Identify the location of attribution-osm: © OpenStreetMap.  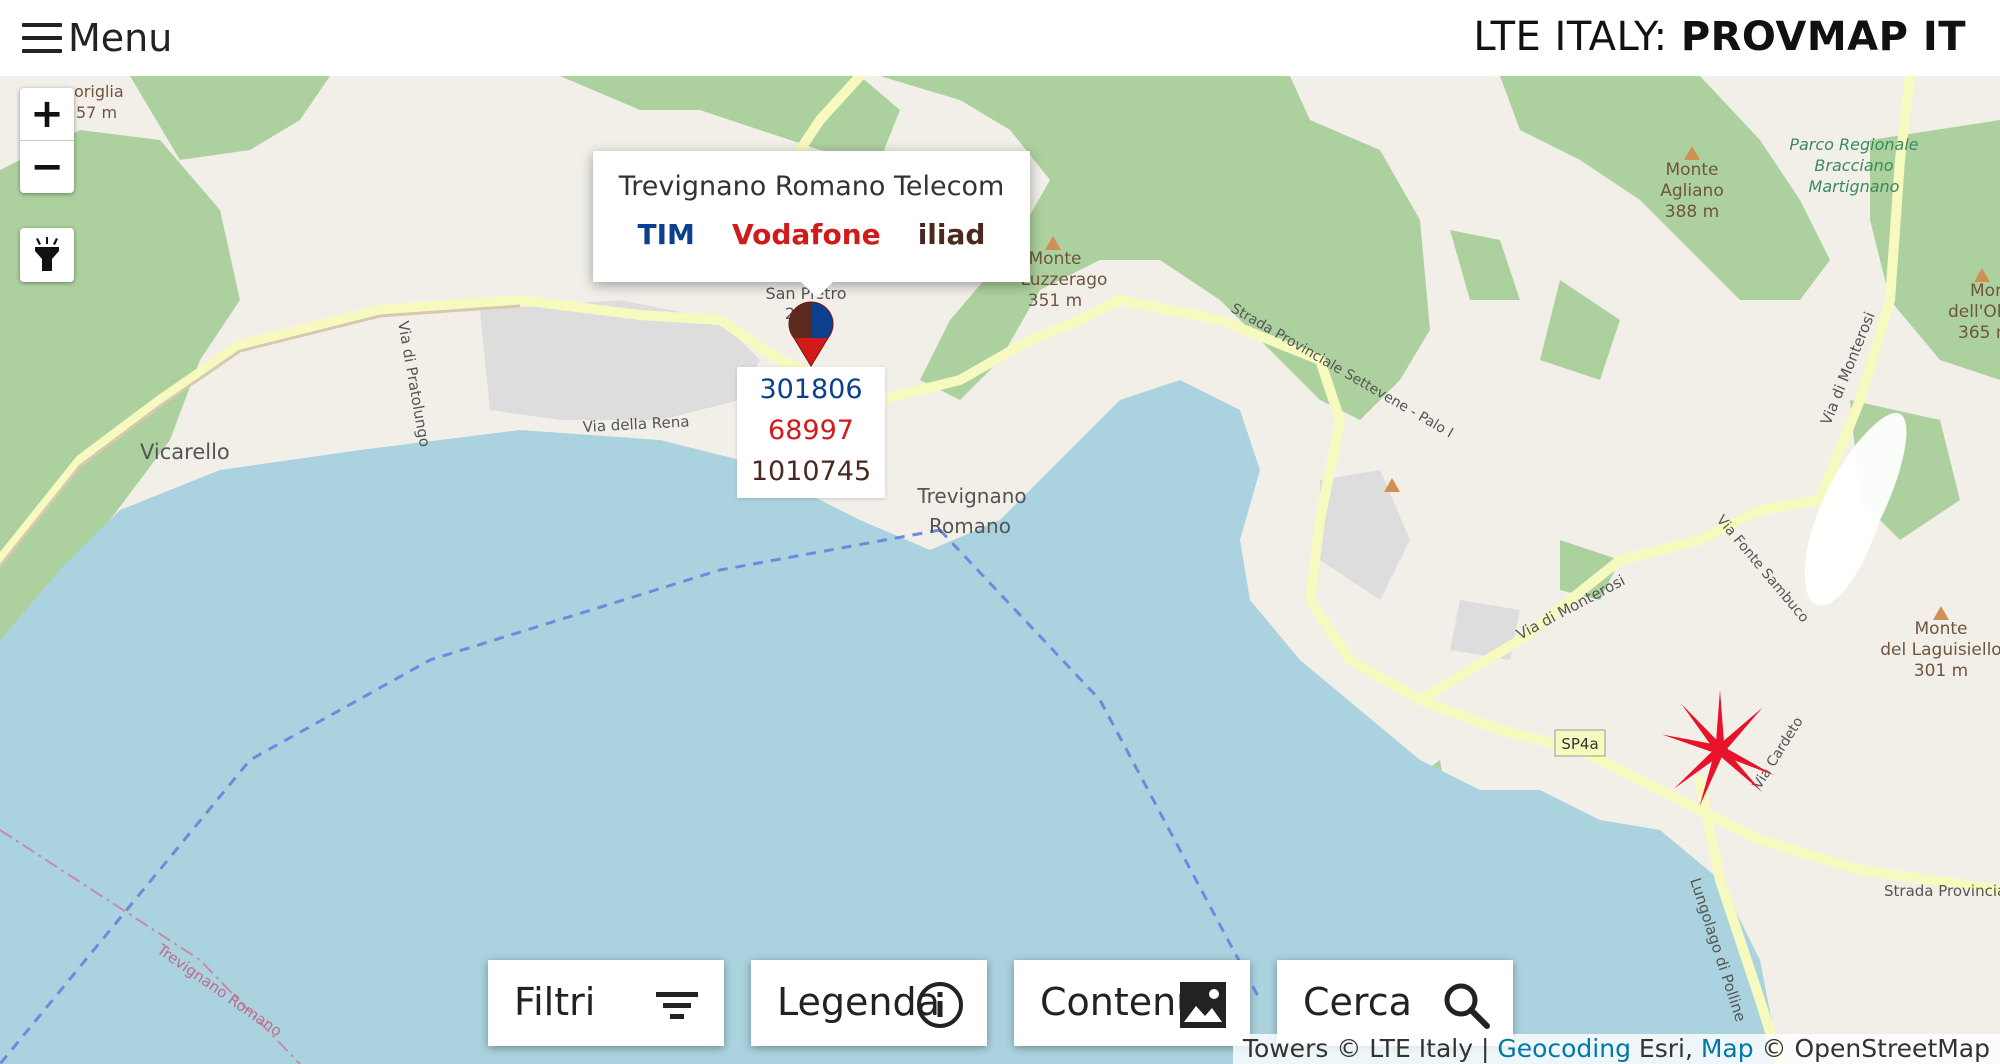
(1871, 1048).